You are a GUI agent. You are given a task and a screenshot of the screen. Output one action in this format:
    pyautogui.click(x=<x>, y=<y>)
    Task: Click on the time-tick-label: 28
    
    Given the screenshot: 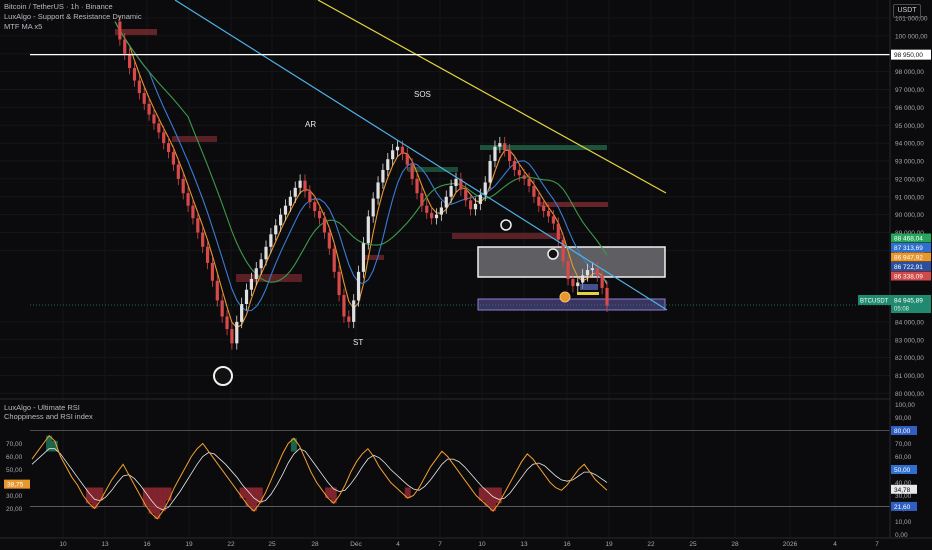 What is the action you would take?
    pyautogui.click(x=315, y=544)
    